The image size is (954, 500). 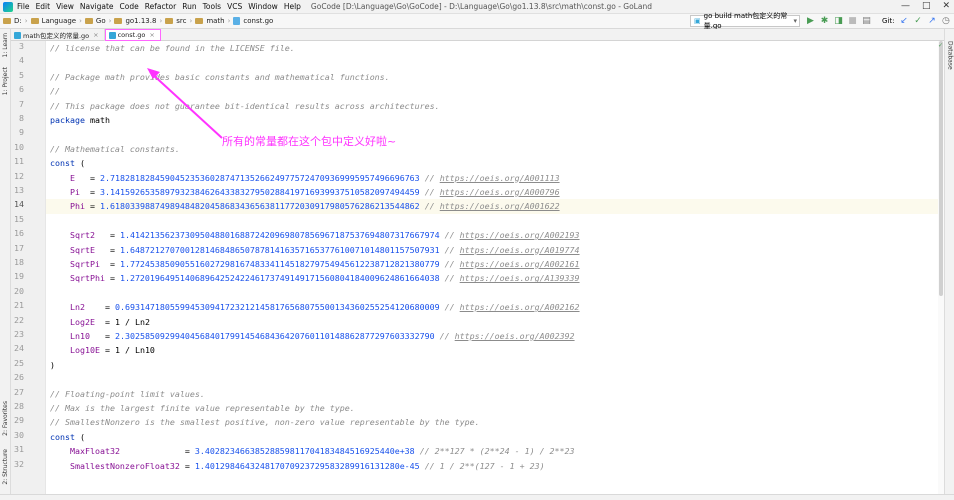 What do you see at coordinates (97, 6) in the screenshot?
I see `menu-navigate: Navigate` at bounding box center [97, 6].